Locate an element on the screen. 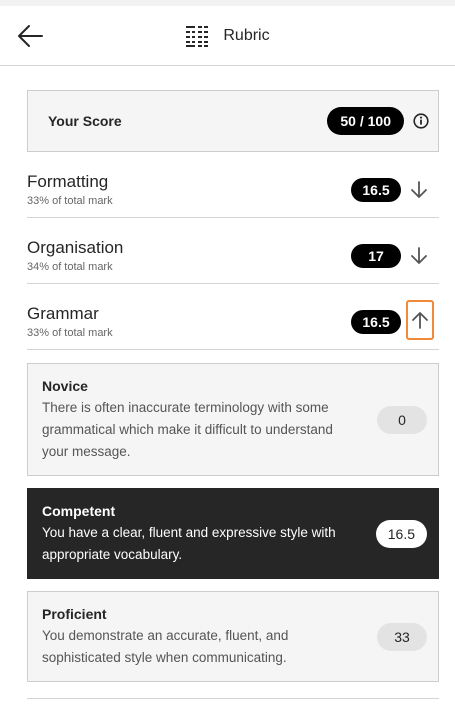 This screenshot has width=455, height=705. level-title: Novice is located at coordinates (65, 386).